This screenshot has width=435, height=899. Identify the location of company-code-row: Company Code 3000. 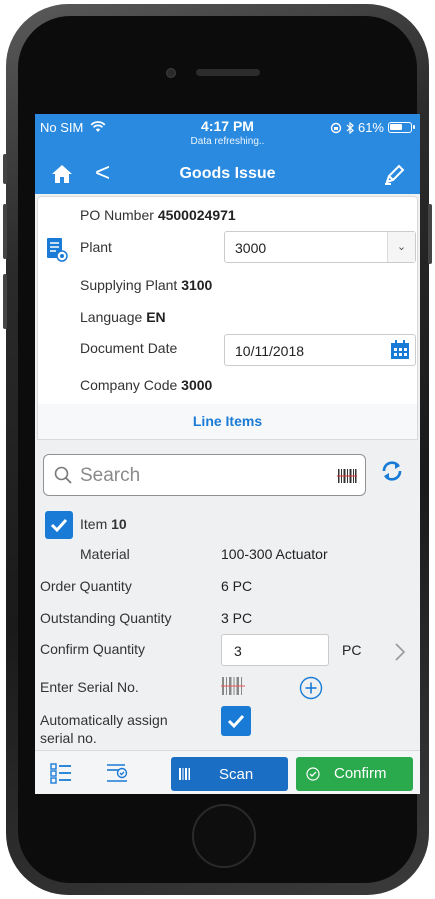
(146, 385).